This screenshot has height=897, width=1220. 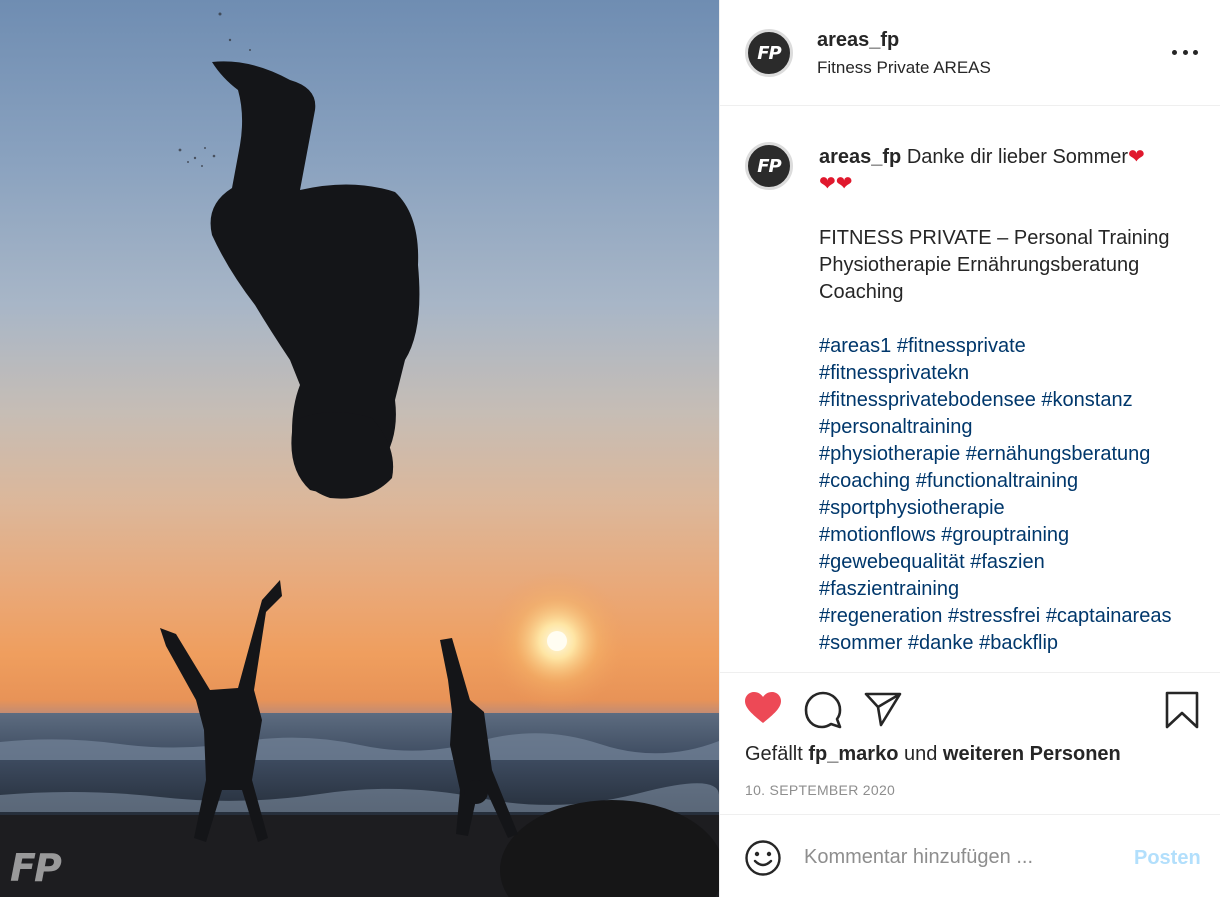 What do you see at coordinates (820, 790) in the screenshot?
I see `post-date: 10. SEPTEMBER 2020` at bounding box center [820, 790].